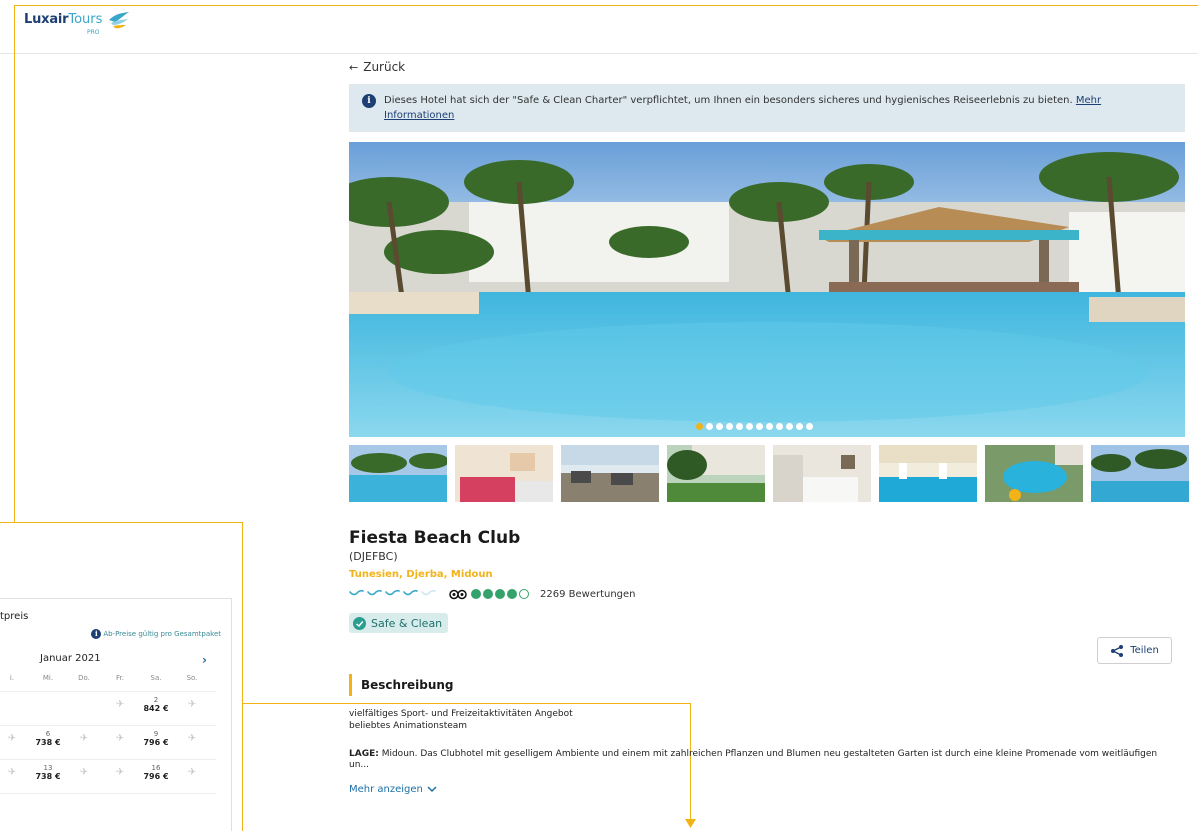 This screenshot has width=1198, height=831. Describe the element at coordinates (204, 660) in the screenshot. I see `chevron-right-icon: ›` at that location.